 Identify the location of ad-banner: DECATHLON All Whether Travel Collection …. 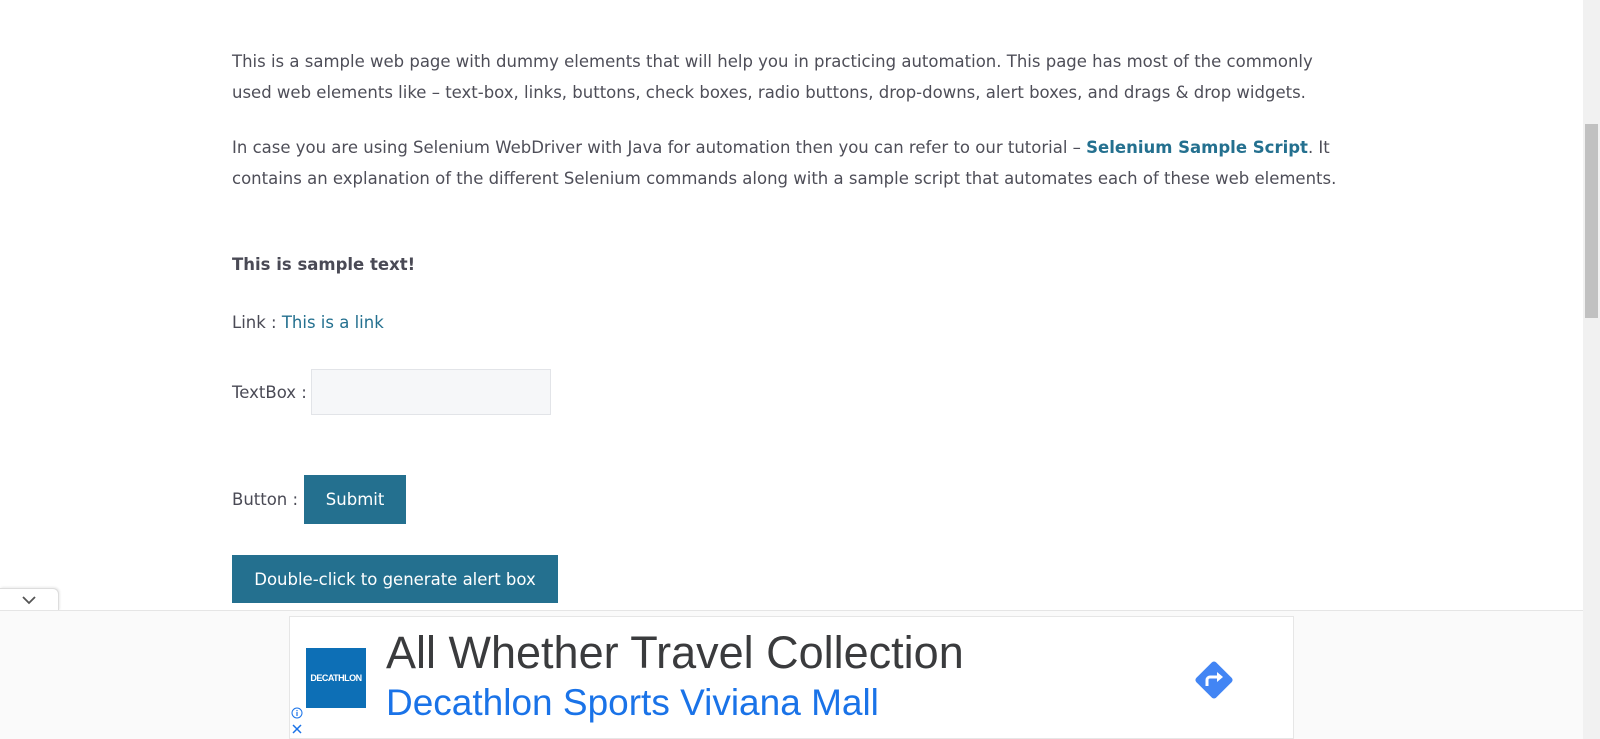
(791, 677).